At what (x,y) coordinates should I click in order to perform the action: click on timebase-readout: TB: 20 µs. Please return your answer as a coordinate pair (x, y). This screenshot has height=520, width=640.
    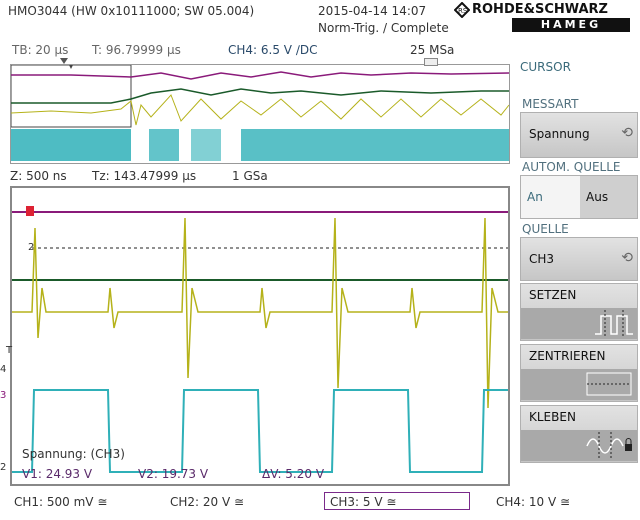
    Looking at the image, I should click on (40, 50).